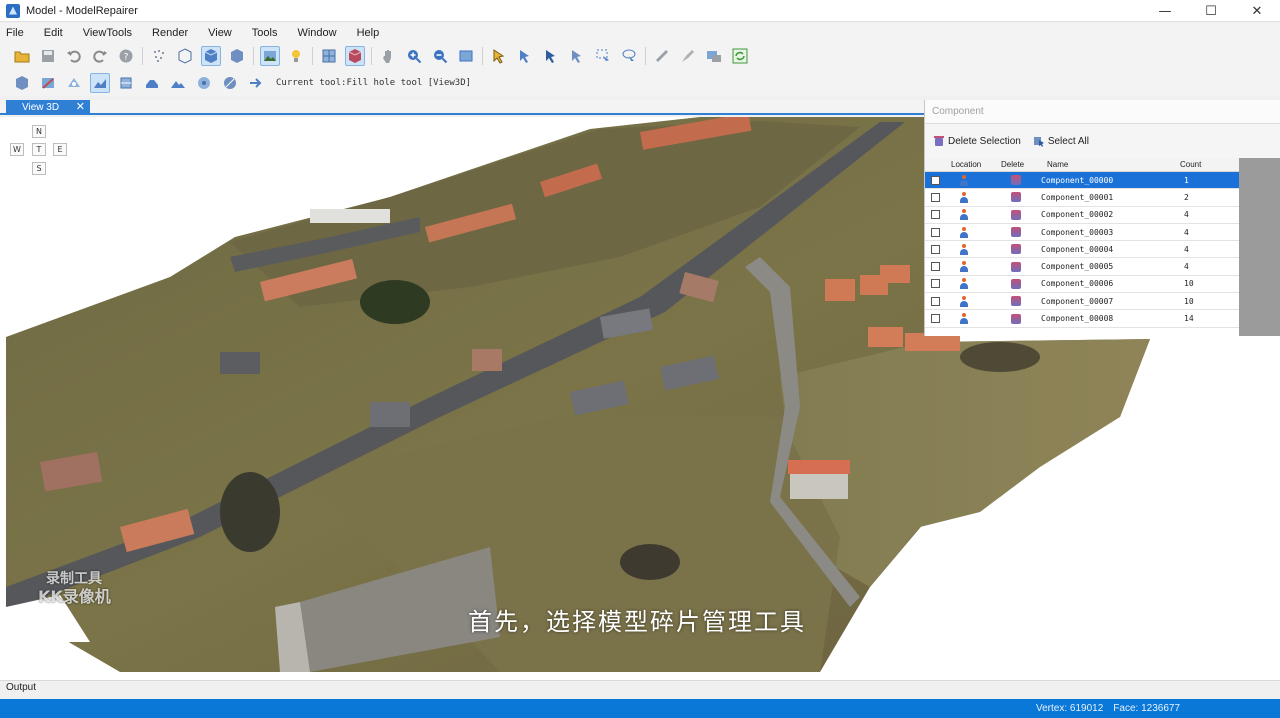 This screenshot has width=1280, height=718. Describe the element at coordinates (107, 33) in the screenshot. I see `menu-viewtools: ViewTools` at that location.